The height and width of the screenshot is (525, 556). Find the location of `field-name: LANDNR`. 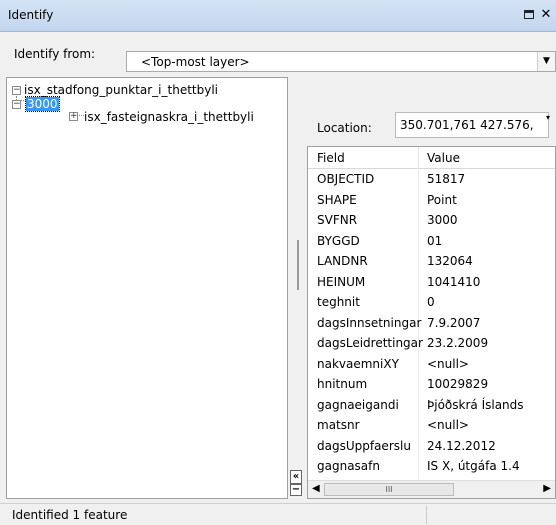

field-name: LANDNR is located at coordinates (342, 261).